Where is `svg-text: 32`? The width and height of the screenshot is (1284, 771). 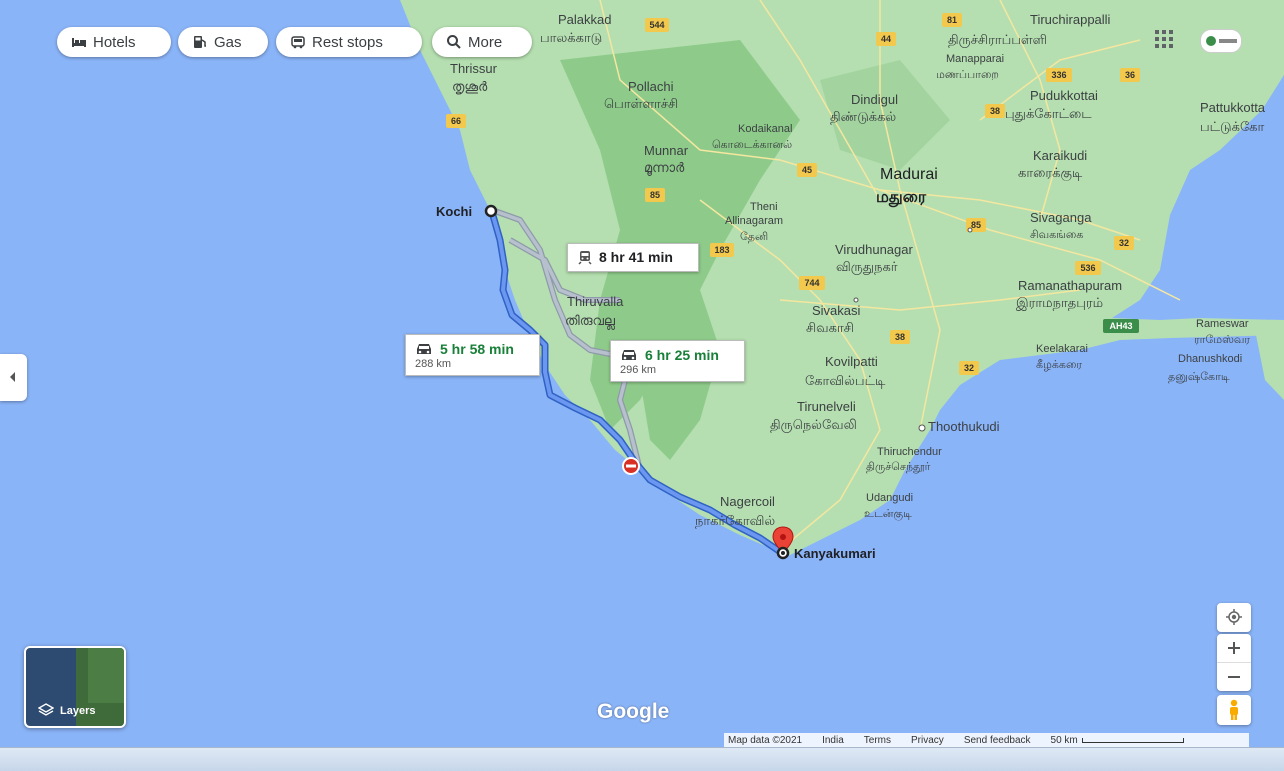
svg-text: 32 is located at coordinates (1124, 243).